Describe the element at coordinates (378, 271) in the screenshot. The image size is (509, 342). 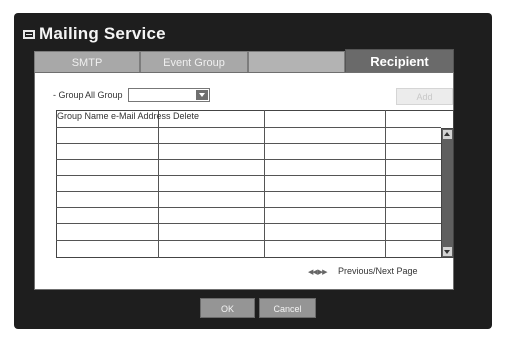
I see `prev-next-label: Previous/Next Page` at that location.